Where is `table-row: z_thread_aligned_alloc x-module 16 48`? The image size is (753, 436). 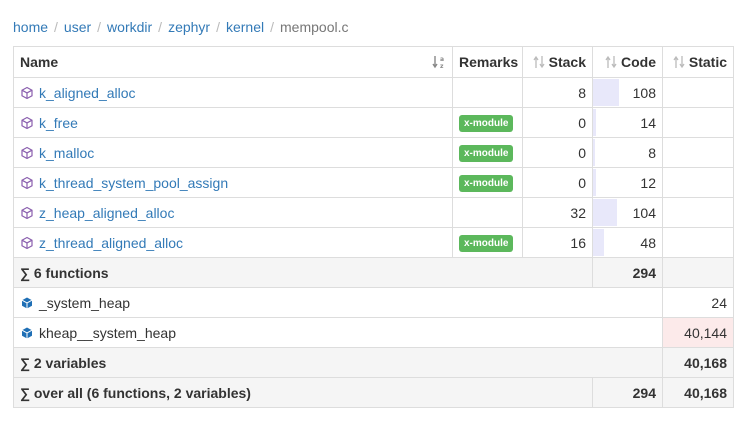 table-row: z_thread_aligned_alloc x-module 16 48 is located at coordinates (373, 242).